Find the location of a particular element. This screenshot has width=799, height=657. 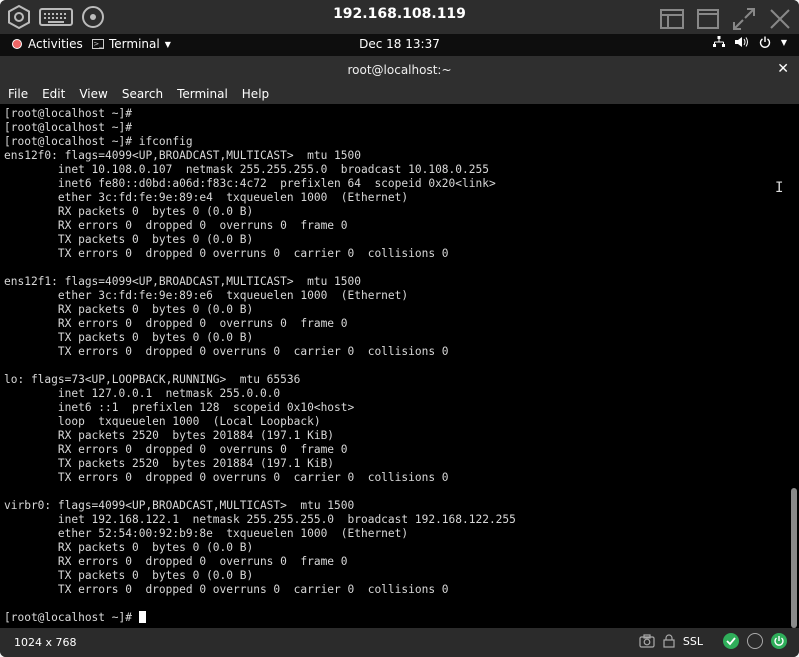

check-status-icon is located at coordinates (731, 641).